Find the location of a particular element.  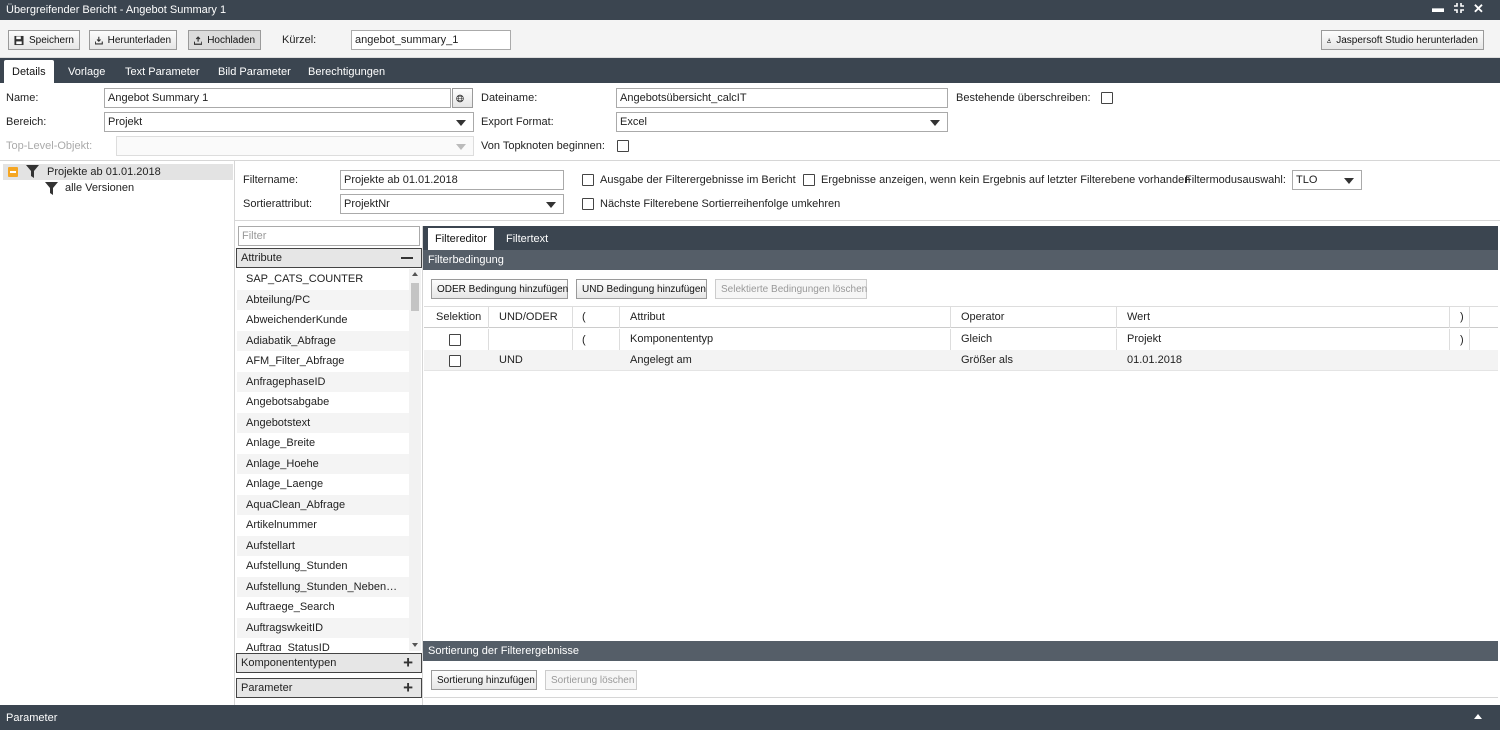

sort-results-header: Sortierung der Filterergebnisse is located at coordinates (960, 651).